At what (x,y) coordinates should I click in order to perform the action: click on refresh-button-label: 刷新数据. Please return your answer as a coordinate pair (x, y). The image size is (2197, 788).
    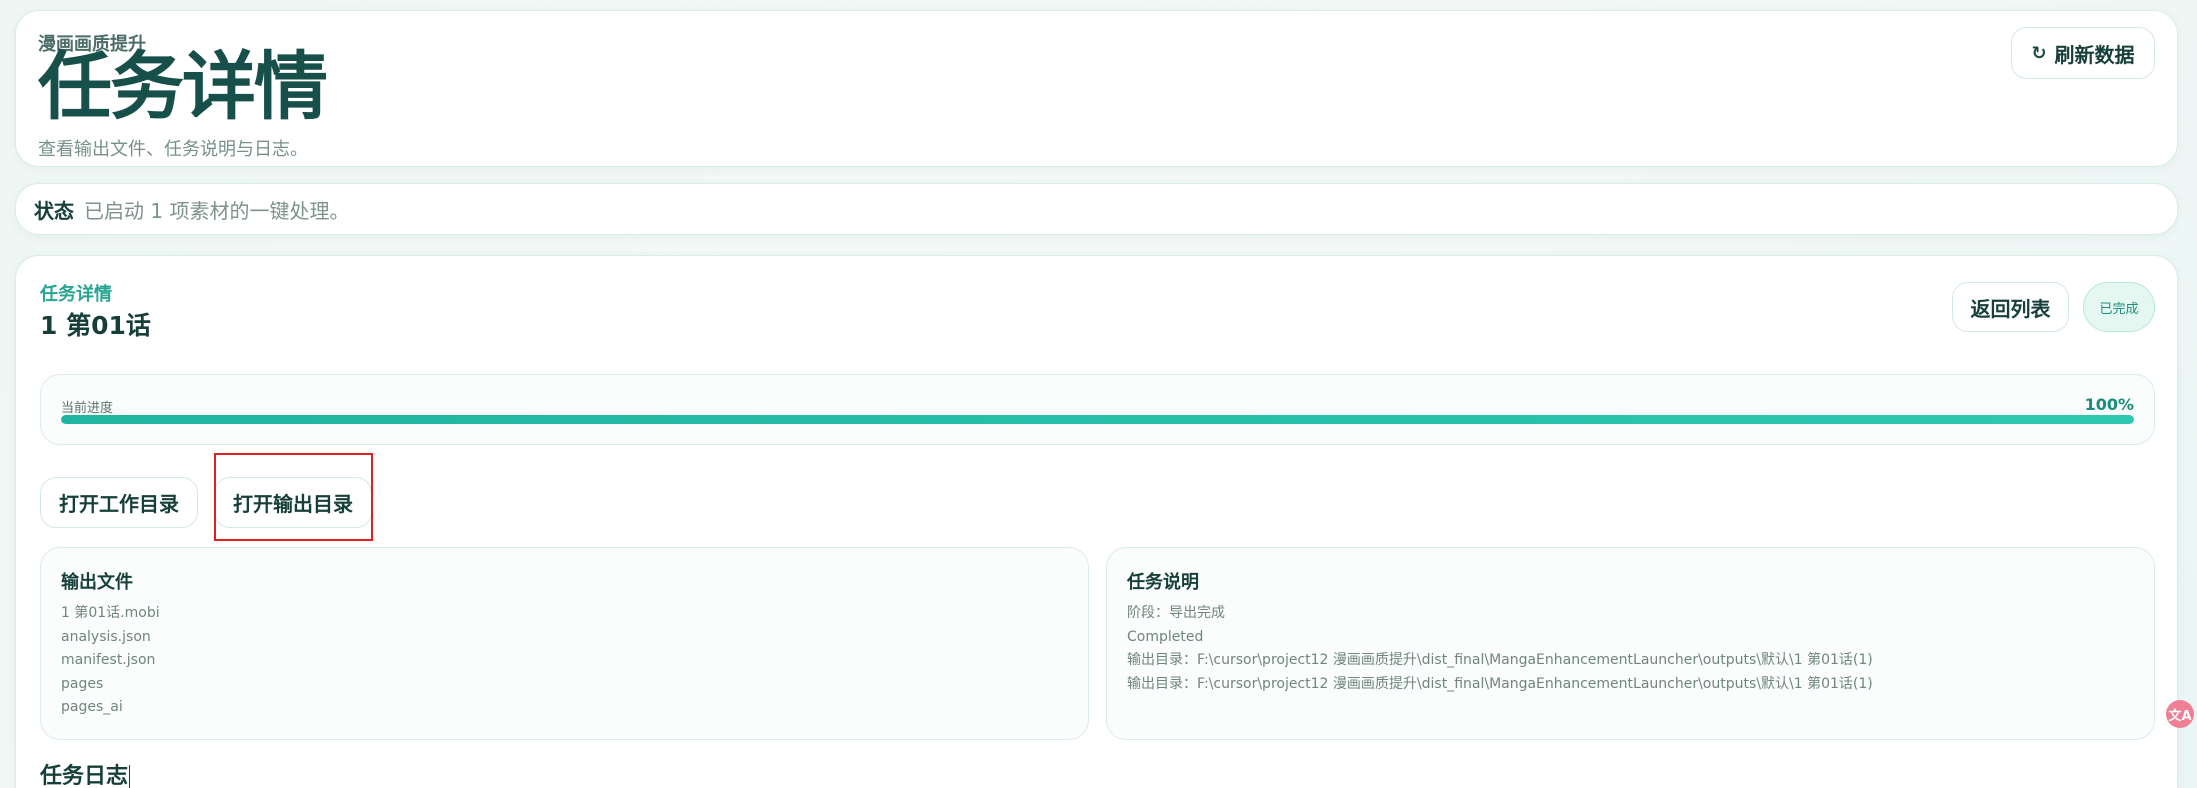
    Looking at the image, I should click on (2094, 54).